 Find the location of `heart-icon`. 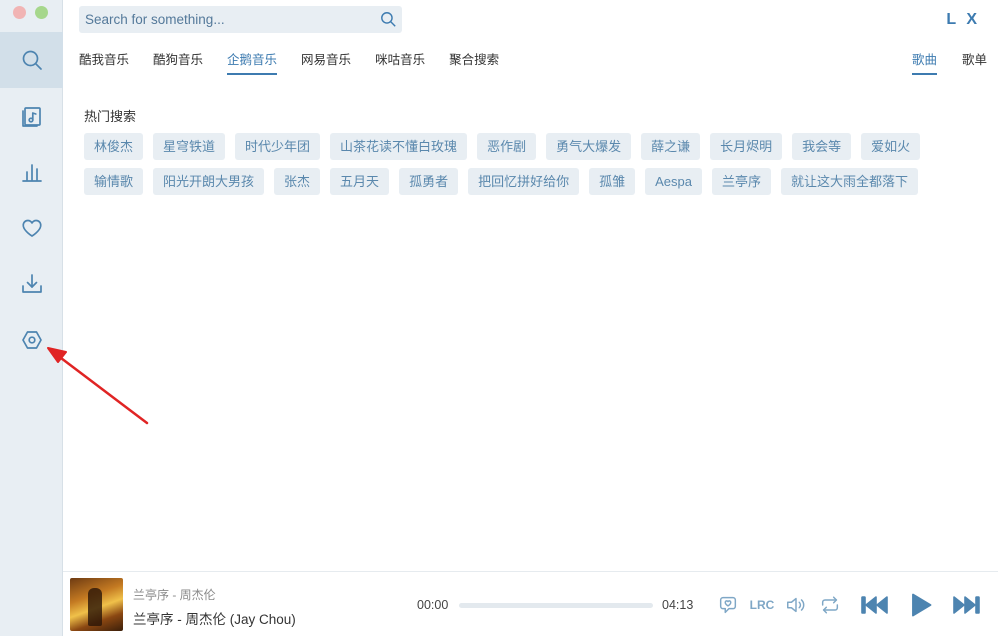

heart-icon is located at coordinates (31, 228).